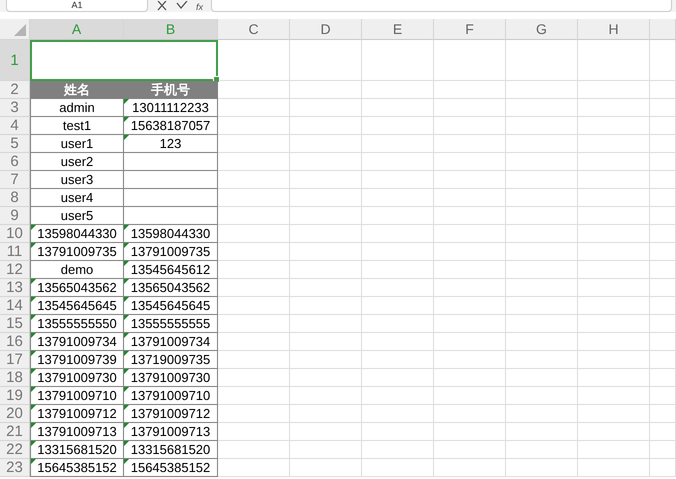  Describe the element at coordinates (77, 180) in the screenshot. I see `table-cell: user3` at that location.